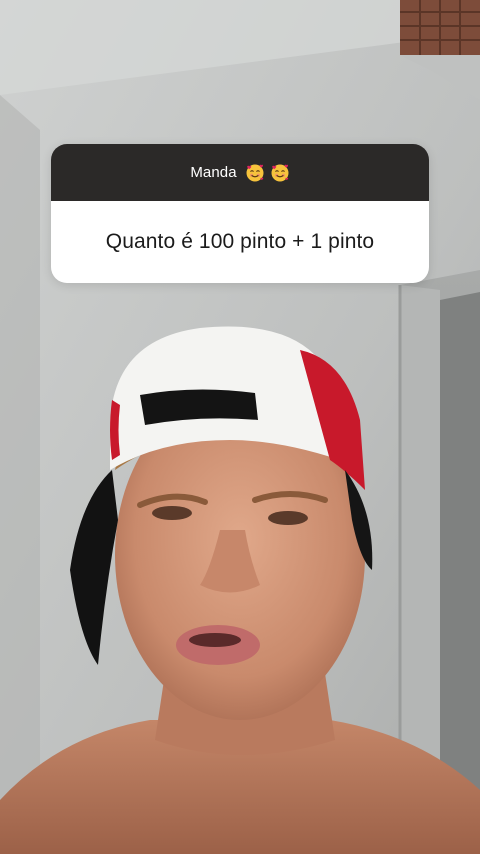 The height and width of the screenshot is (854, 480). Describe the element at coordinates (213, 172) in the screenshot. I see `question-prompt: Manda` at that location.